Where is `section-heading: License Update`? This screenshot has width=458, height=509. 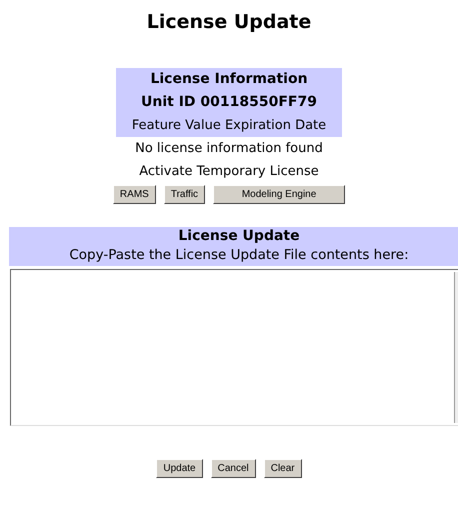
section-heading: License Update is located at coordinates (239, 236).